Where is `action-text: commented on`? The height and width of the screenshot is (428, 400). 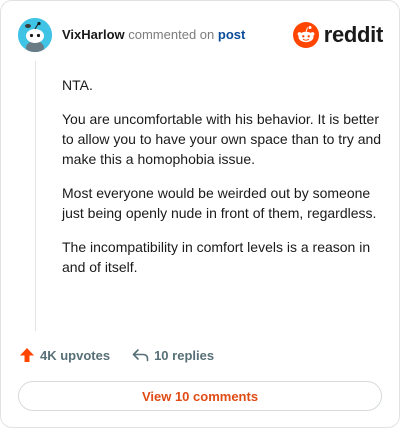 action-text: commented on is located at coordinates (171, 34).